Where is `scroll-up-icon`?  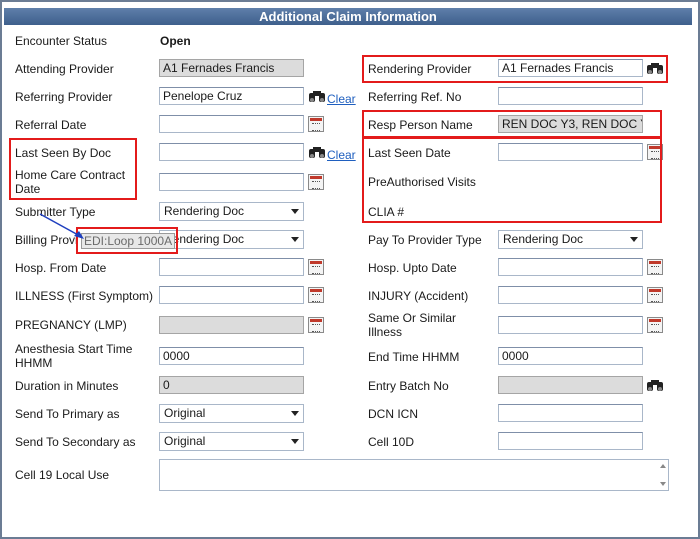 scroll-up-icon is located at coordinates (663, 466).